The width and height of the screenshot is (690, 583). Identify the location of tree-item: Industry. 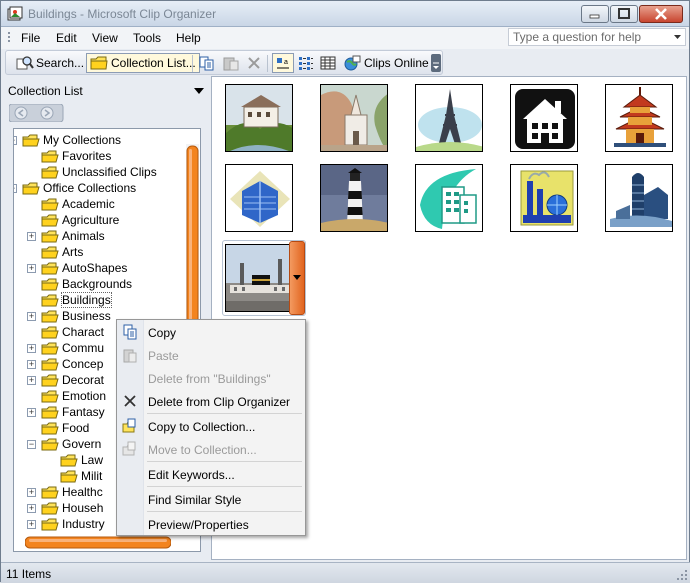
(73, 524).